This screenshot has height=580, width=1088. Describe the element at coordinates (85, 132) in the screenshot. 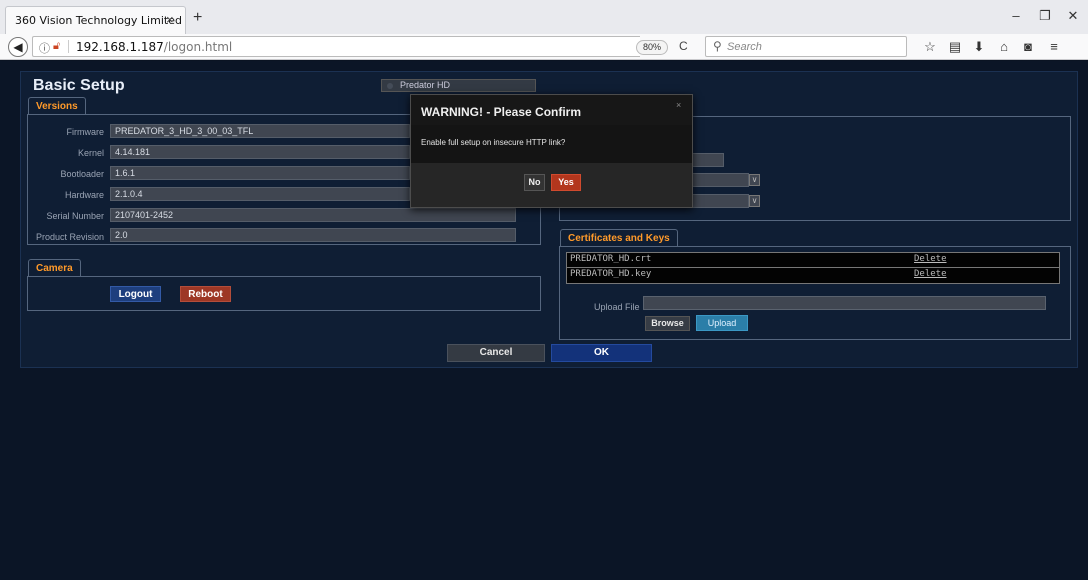

I see `firmware-label: Firmware` at that location.